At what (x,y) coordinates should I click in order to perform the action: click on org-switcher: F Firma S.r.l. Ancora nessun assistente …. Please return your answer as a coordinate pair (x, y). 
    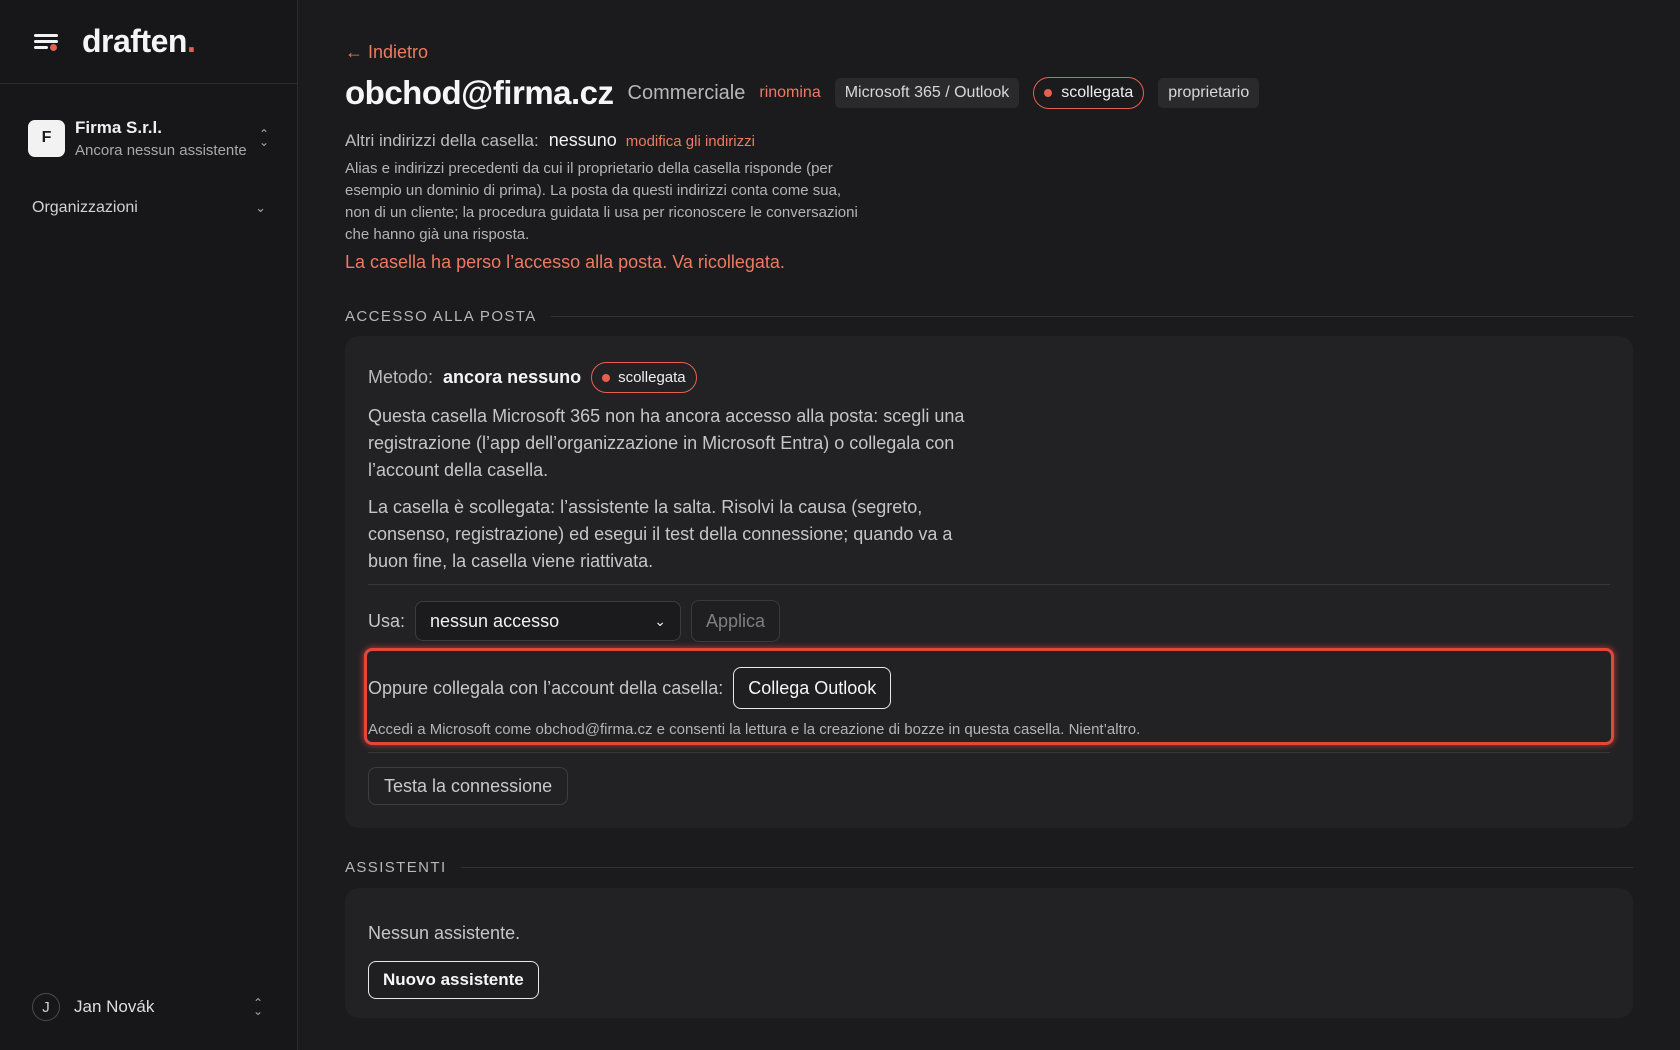
    Looking at the image, I should click on (150, 138).